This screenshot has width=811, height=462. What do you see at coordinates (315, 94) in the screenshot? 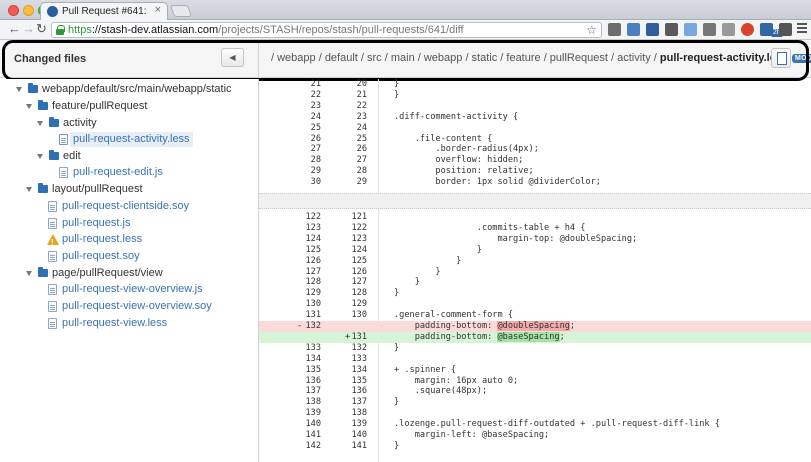
I see `old-line-number: 22` at bounding box center [315, 94].